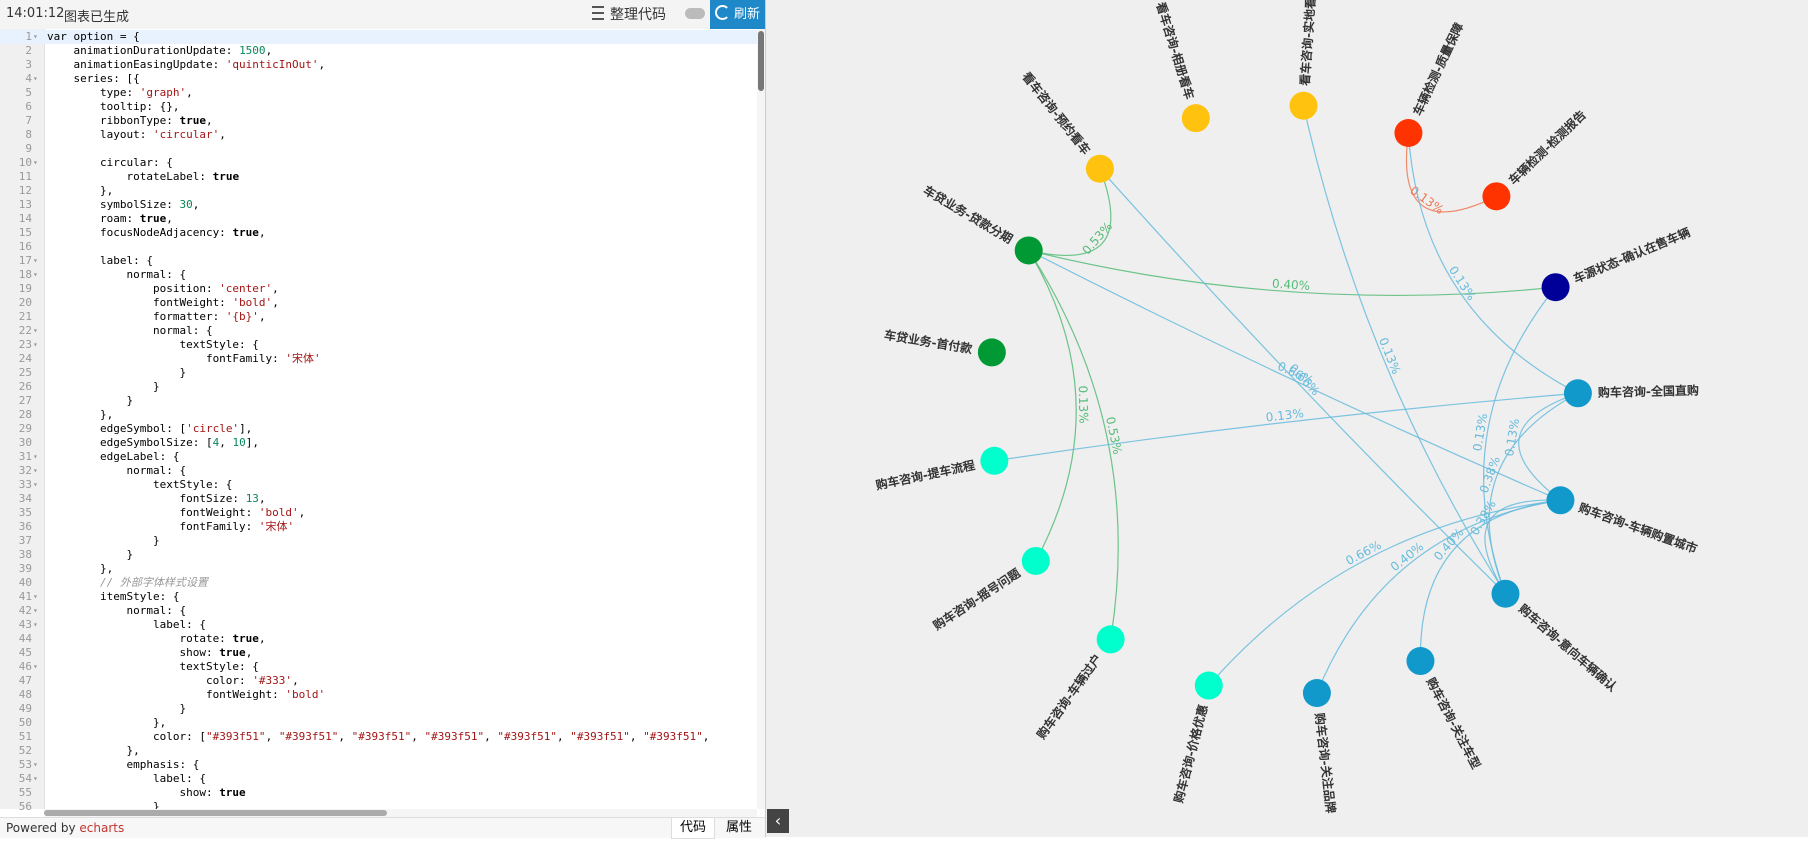 This screenshot has width=1808, height=841. I want to click on code-line: 26 }, so click(382, 387).